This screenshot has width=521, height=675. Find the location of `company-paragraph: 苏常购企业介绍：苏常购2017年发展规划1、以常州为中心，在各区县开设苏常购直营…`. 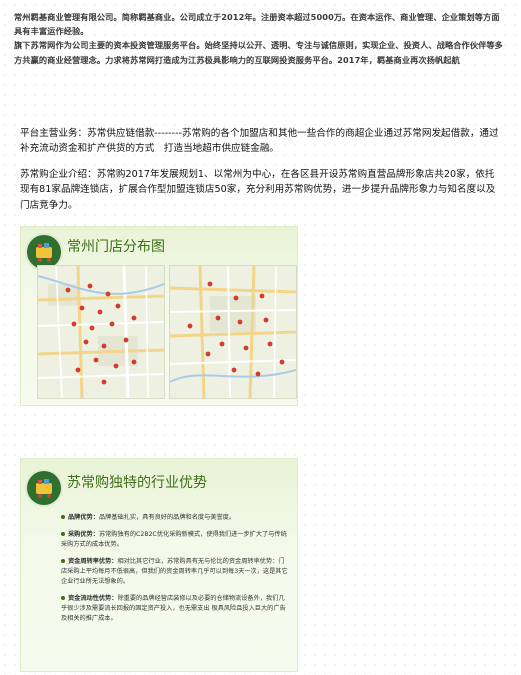

company-paragraph: 苏常购企业介绍：苏常购2017年发展规划1、以常州为中心，在各区县开设苏常购直营… is located at coordinates (258, 190).